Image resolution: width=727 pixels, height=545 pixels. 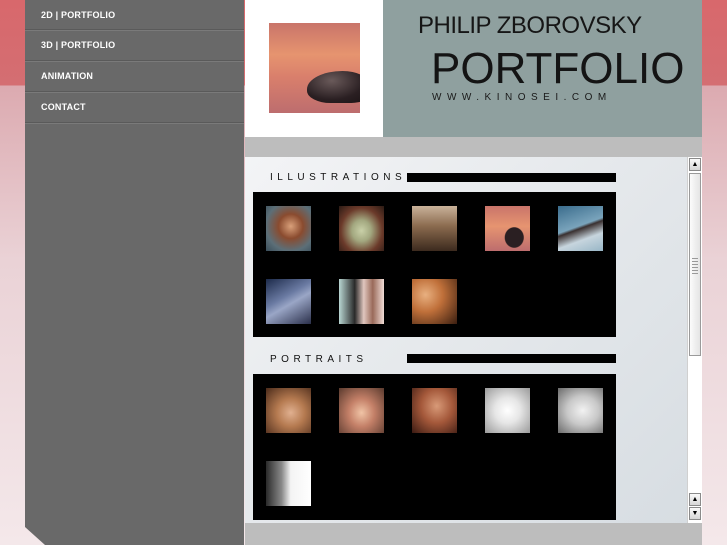 What do you see at coordinates (314, 68) in the screenshot?
I see `header-photo` at bounding box center [314, 68].